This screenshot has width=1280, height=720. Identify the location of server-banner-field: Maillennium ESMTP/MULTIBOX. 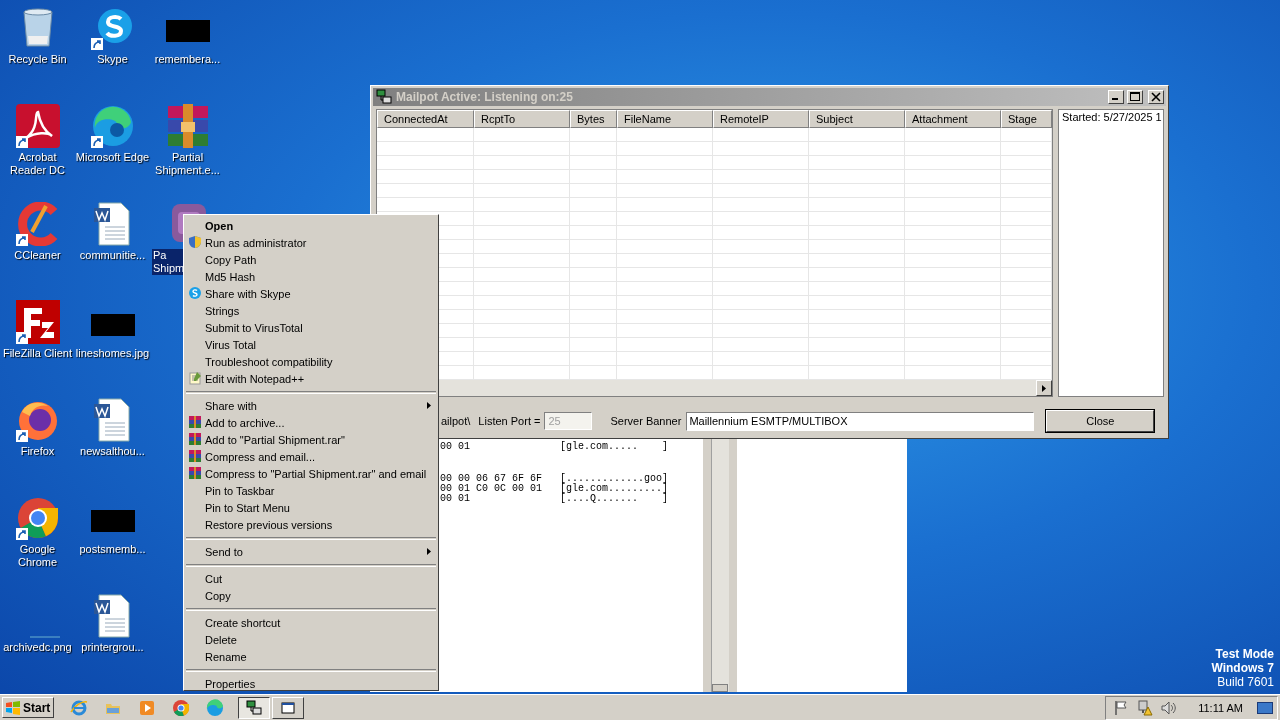
(860, 421).